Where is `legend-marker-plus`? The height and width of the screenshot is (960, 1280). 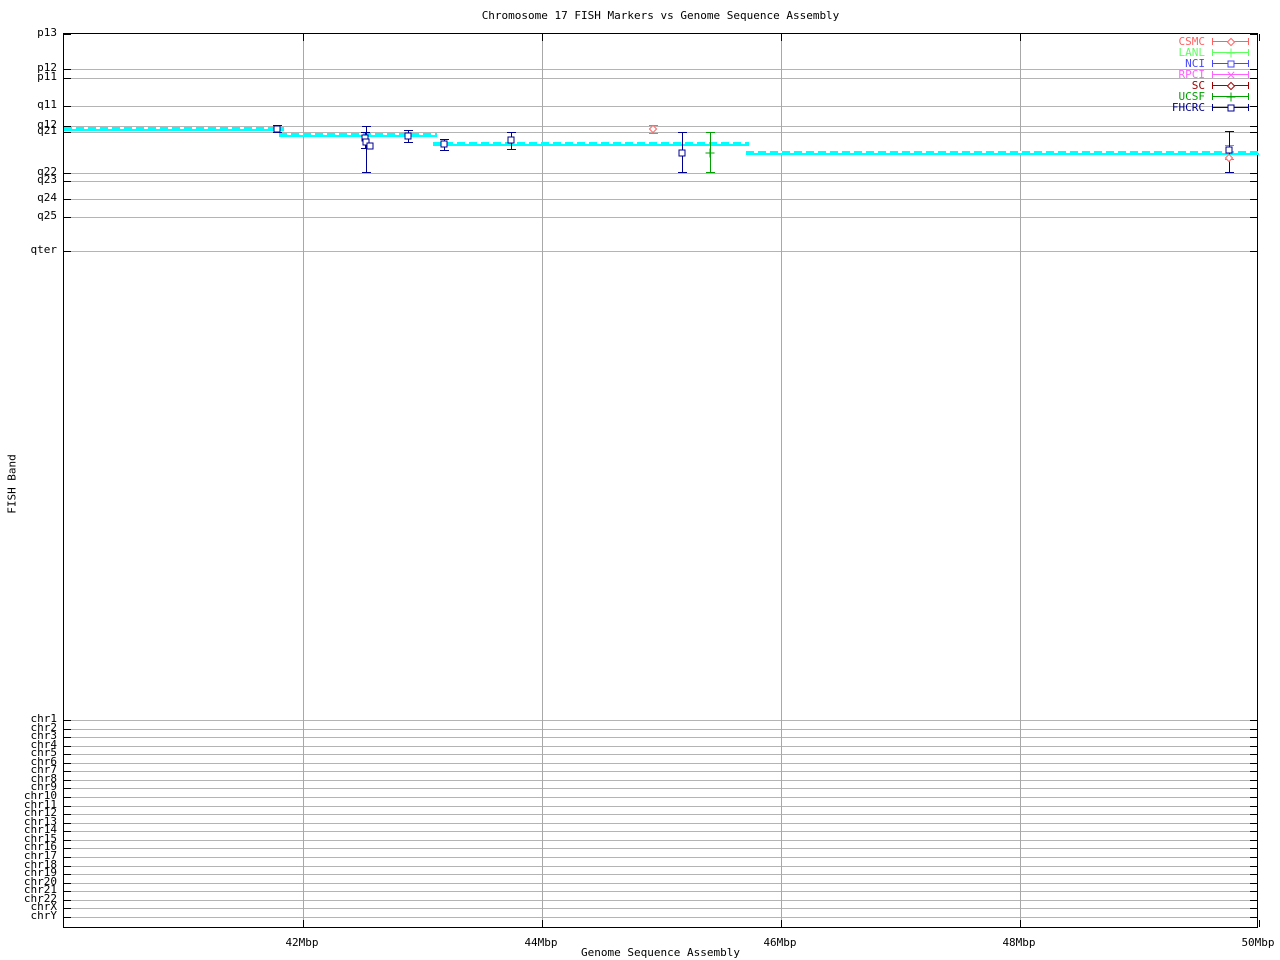
legend-marker-plus is located at coordinates (1230, 52).